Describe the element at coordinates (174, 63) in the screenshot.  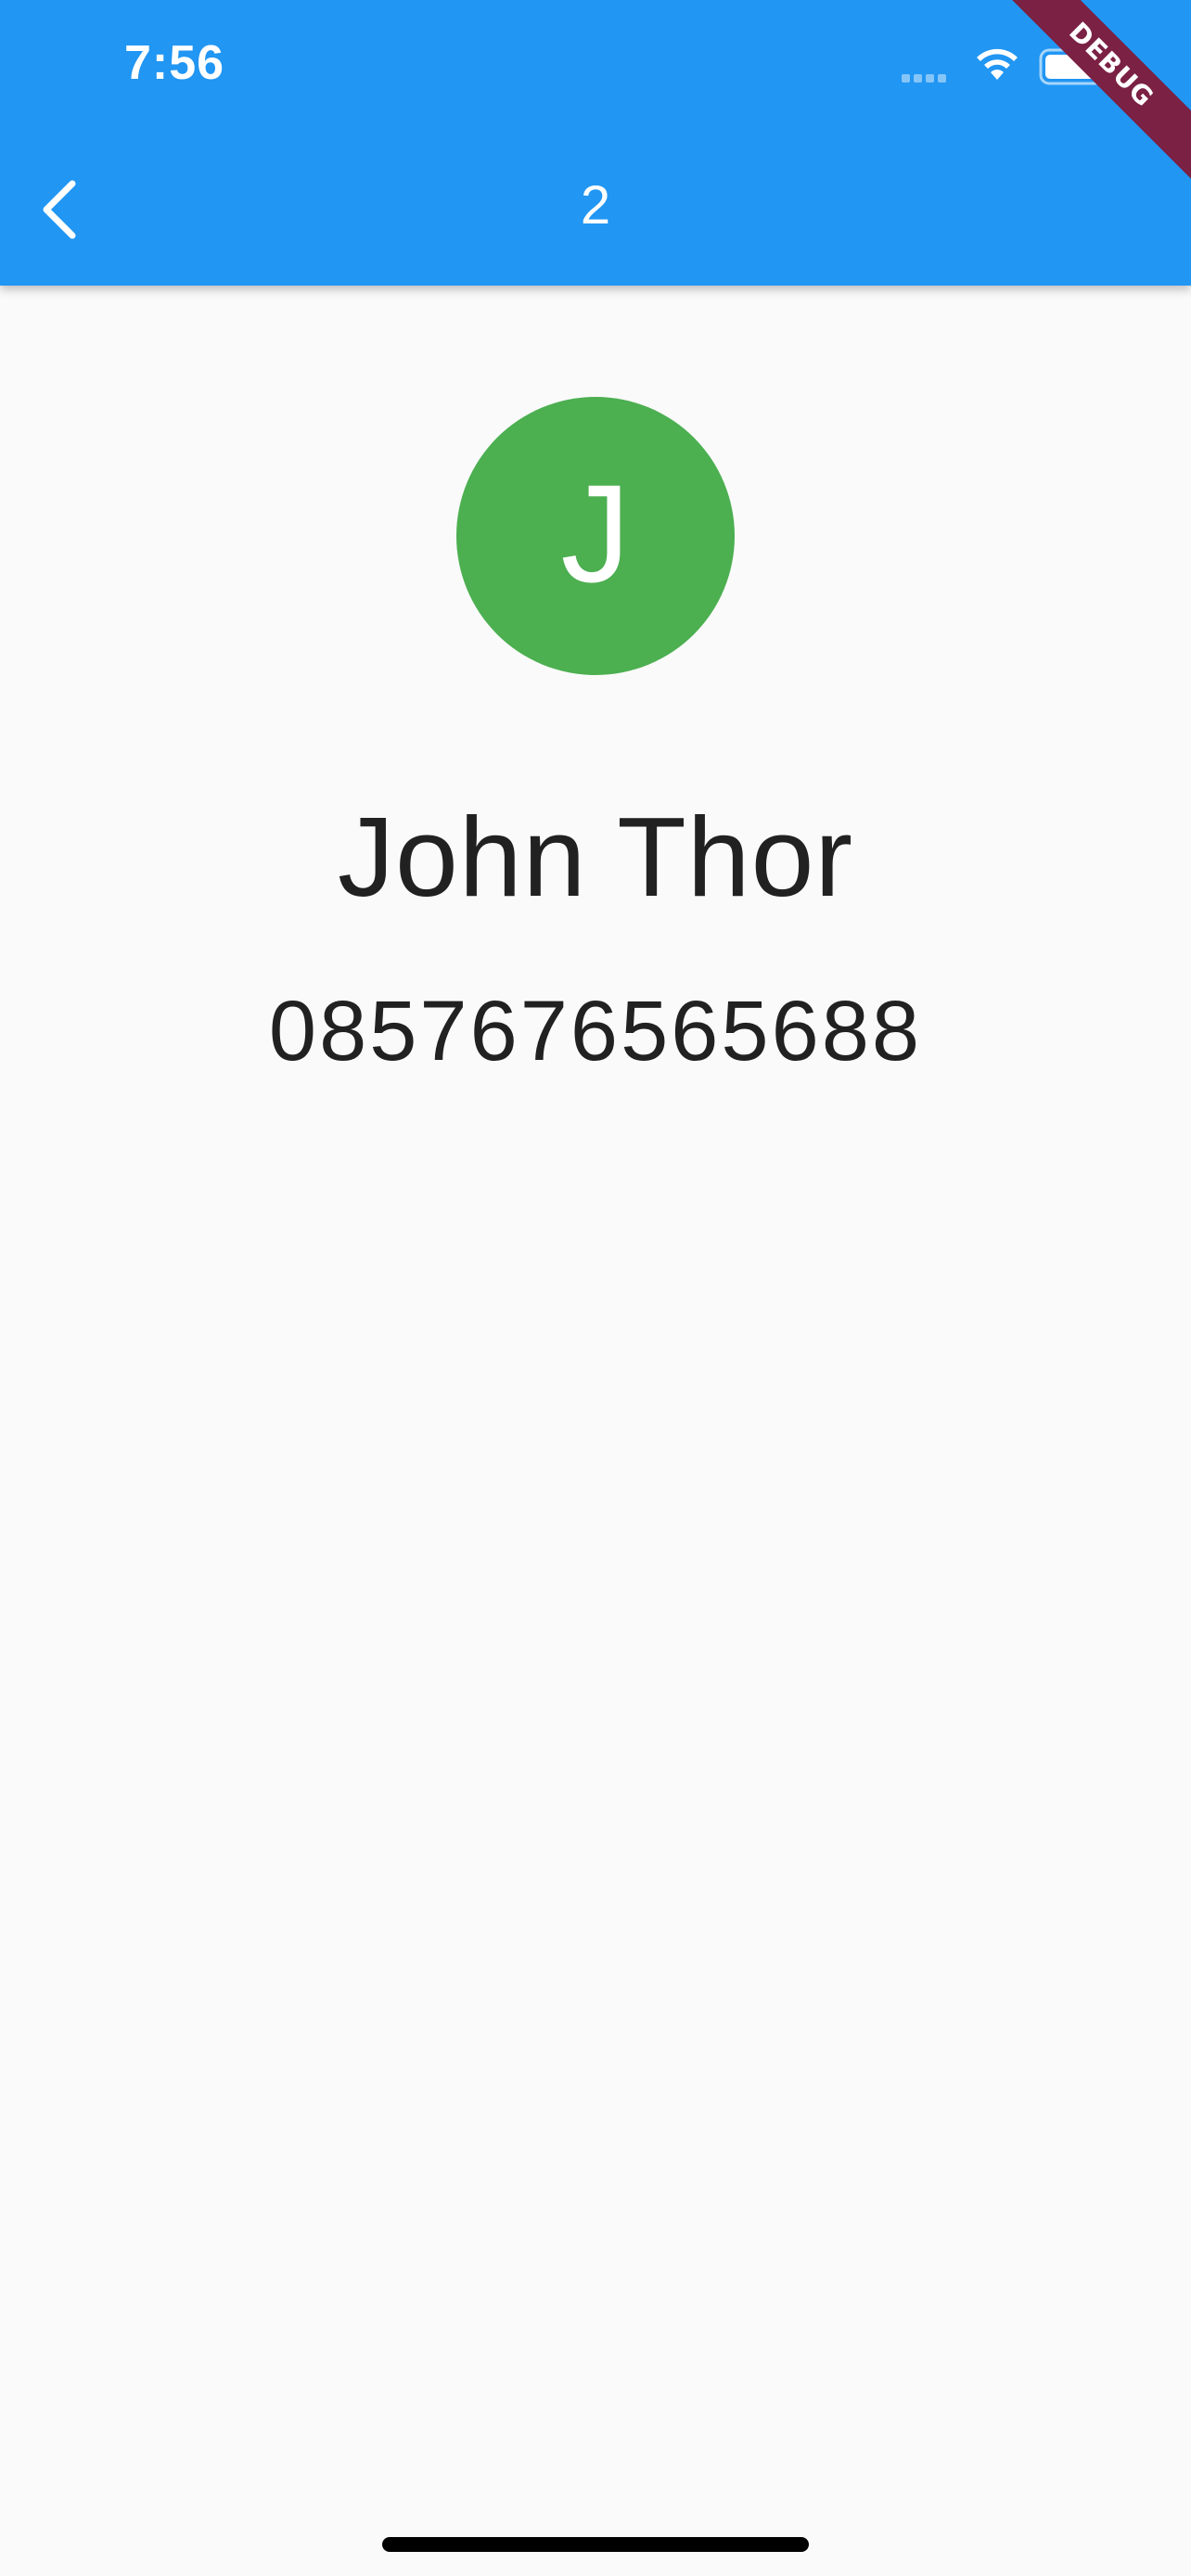
I see `status-time: 7:56` at that location.